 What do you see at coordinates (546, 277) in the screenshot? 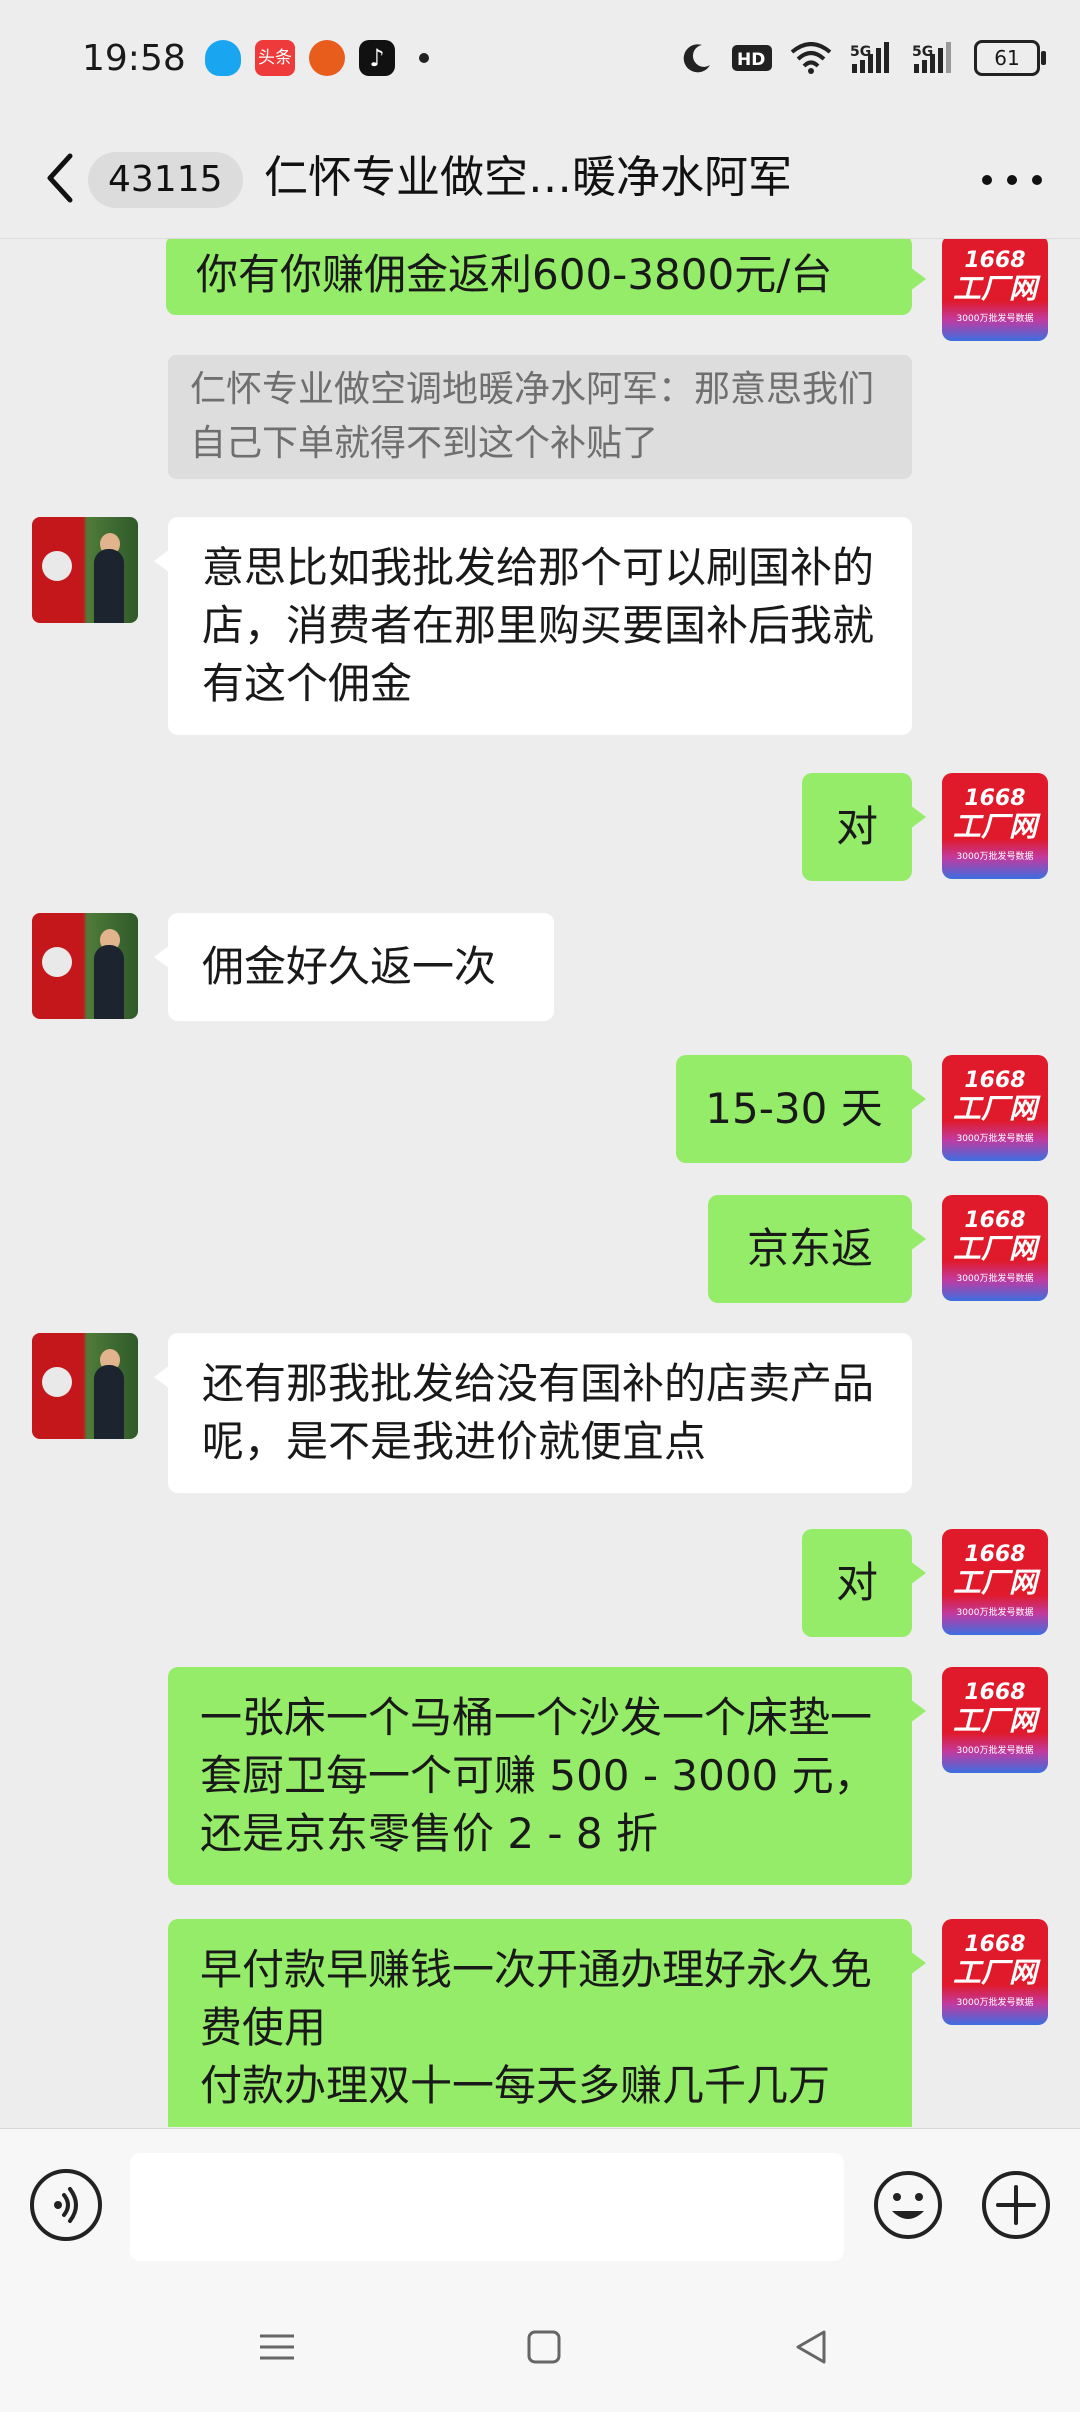
I see `message-bubble-sent: 你有你赚佣金返利600-3800元/台` at bounding box center [546, 277].